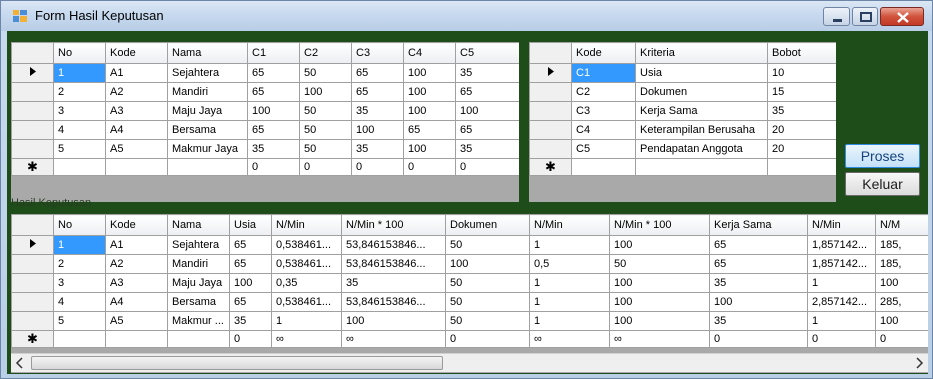  Describe the element at coordinates (306, 225) in the screenshot. I see `column-header: N/Min` at that location.